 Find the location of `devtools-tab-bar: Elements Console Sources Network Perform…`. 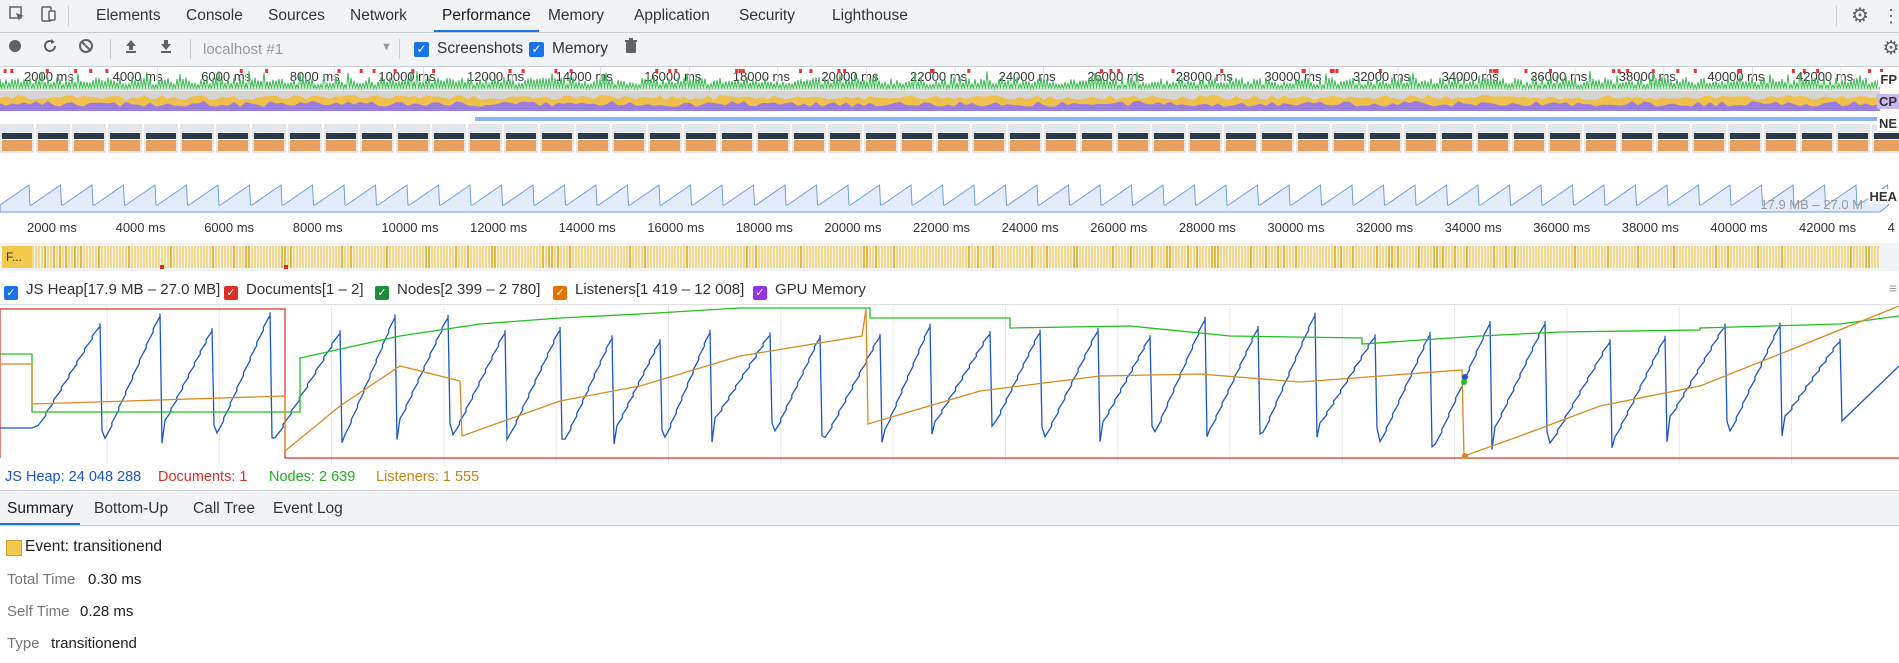

devtools-tab-bar: Elements Console Sources Network Perform… is located at coordinates (949, 16).